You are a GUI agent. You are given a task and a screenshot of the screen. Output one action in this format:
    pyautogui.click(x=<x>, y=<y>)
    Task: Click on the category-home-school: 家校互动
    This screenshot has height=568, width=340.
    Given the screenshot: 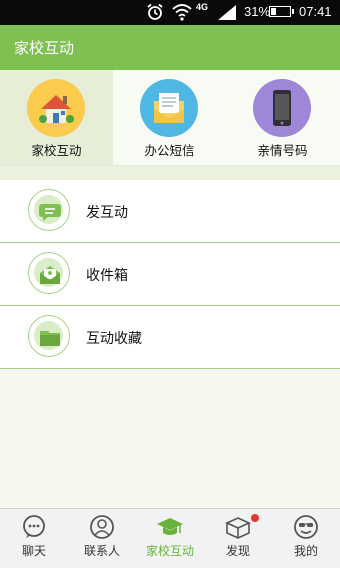 What is the action you would take?
    pyautogui.click(x=56, y=117)
    